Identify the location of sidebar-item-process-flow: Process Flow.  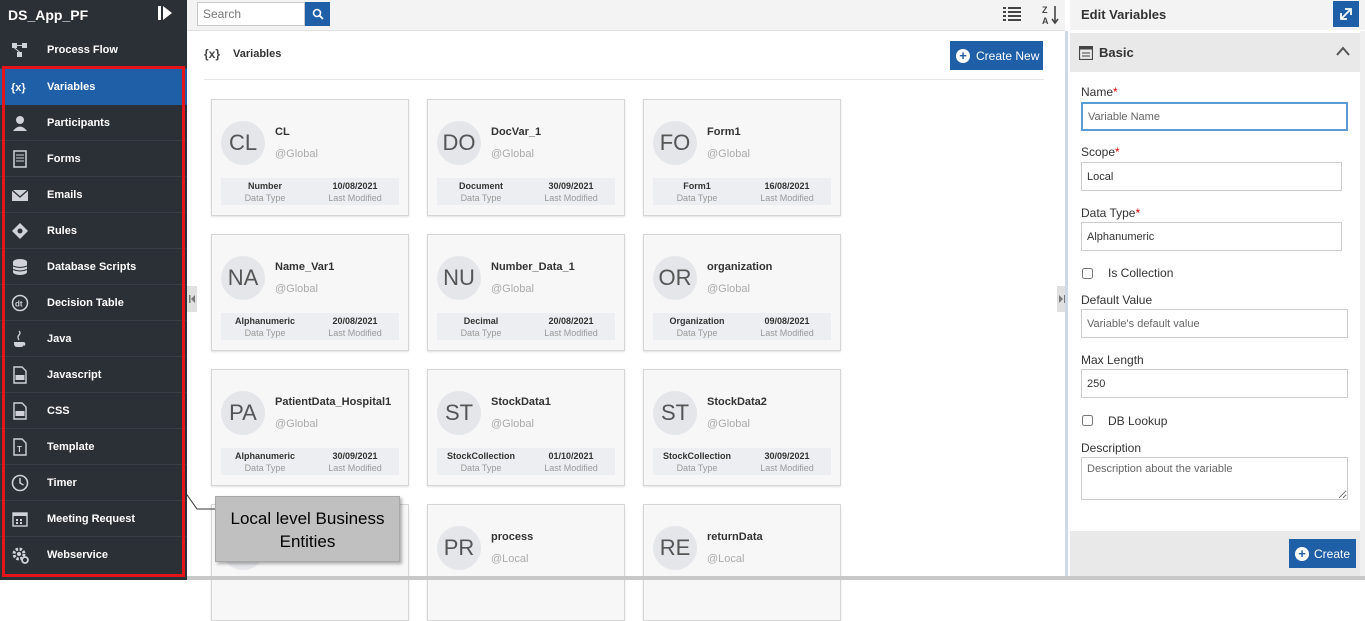
(93, 50).